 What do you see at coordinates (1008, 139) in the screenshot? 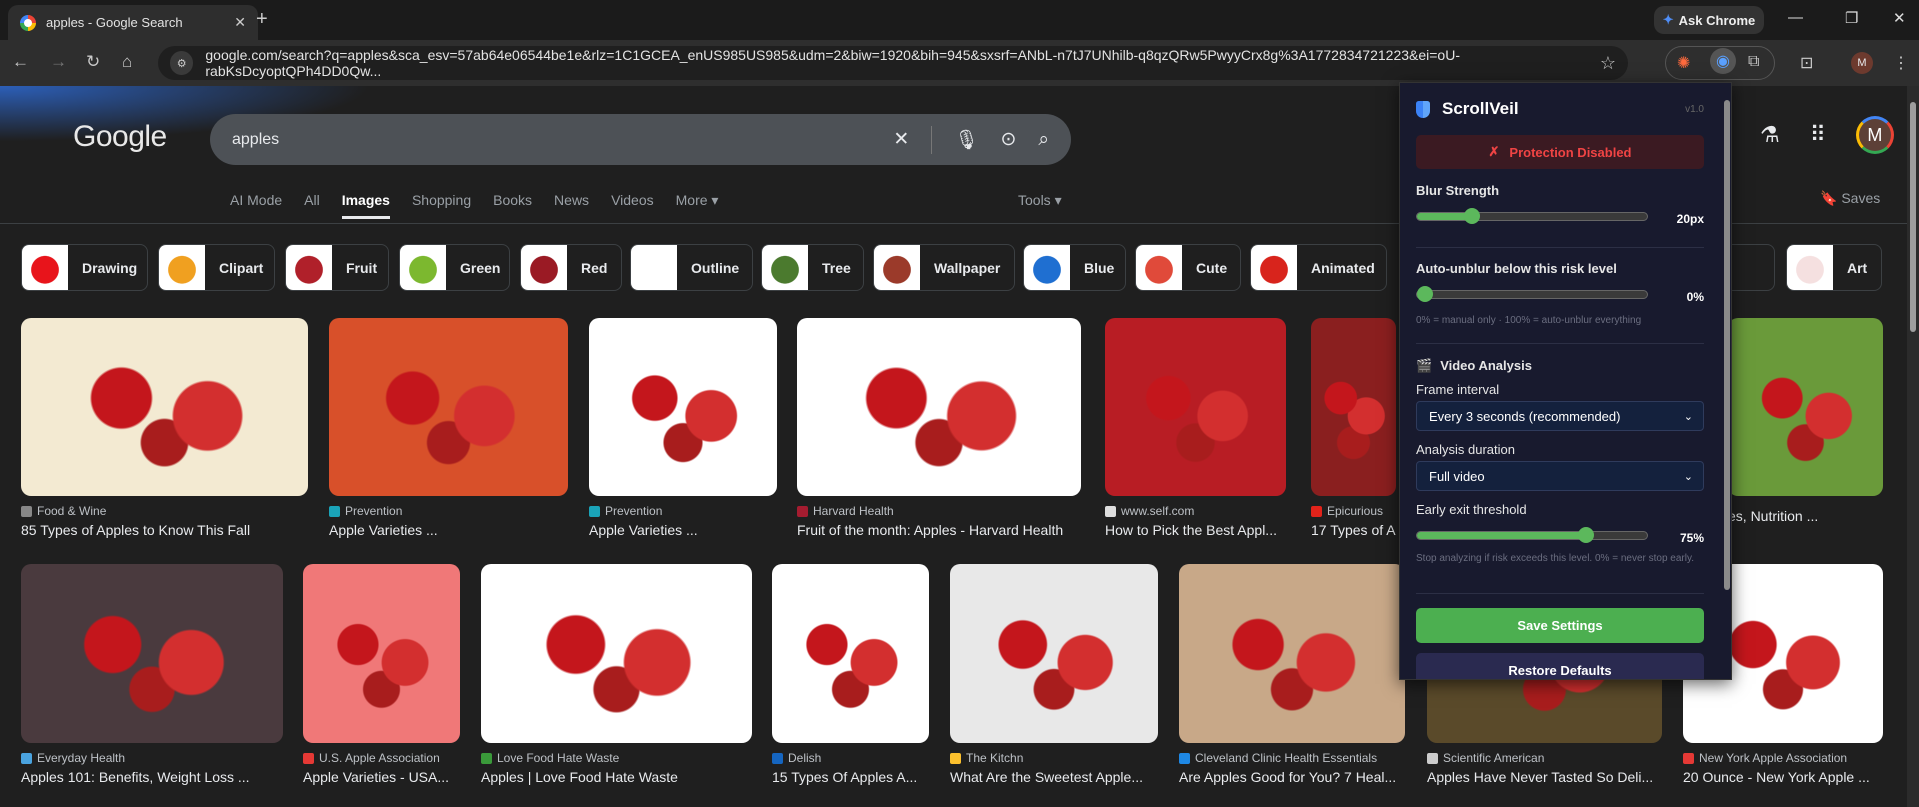
I see `lens-icon: ⊙` at bounding box center [1008, 139].